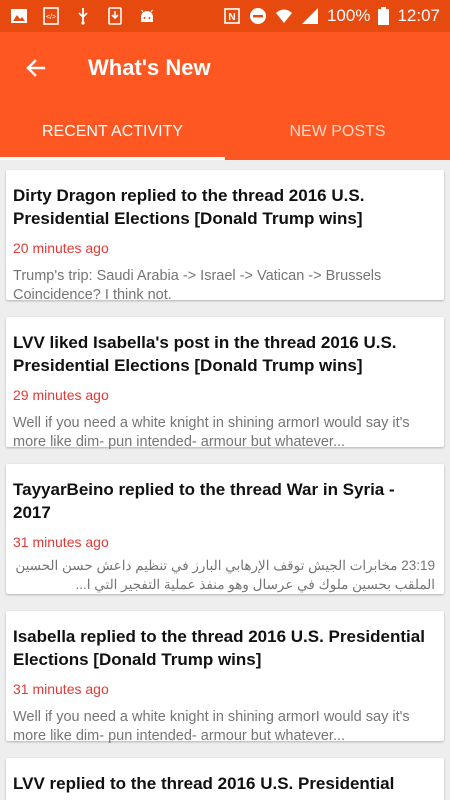 The image size is (450, 800). I want to click on usb-icon, so click(83, 16).